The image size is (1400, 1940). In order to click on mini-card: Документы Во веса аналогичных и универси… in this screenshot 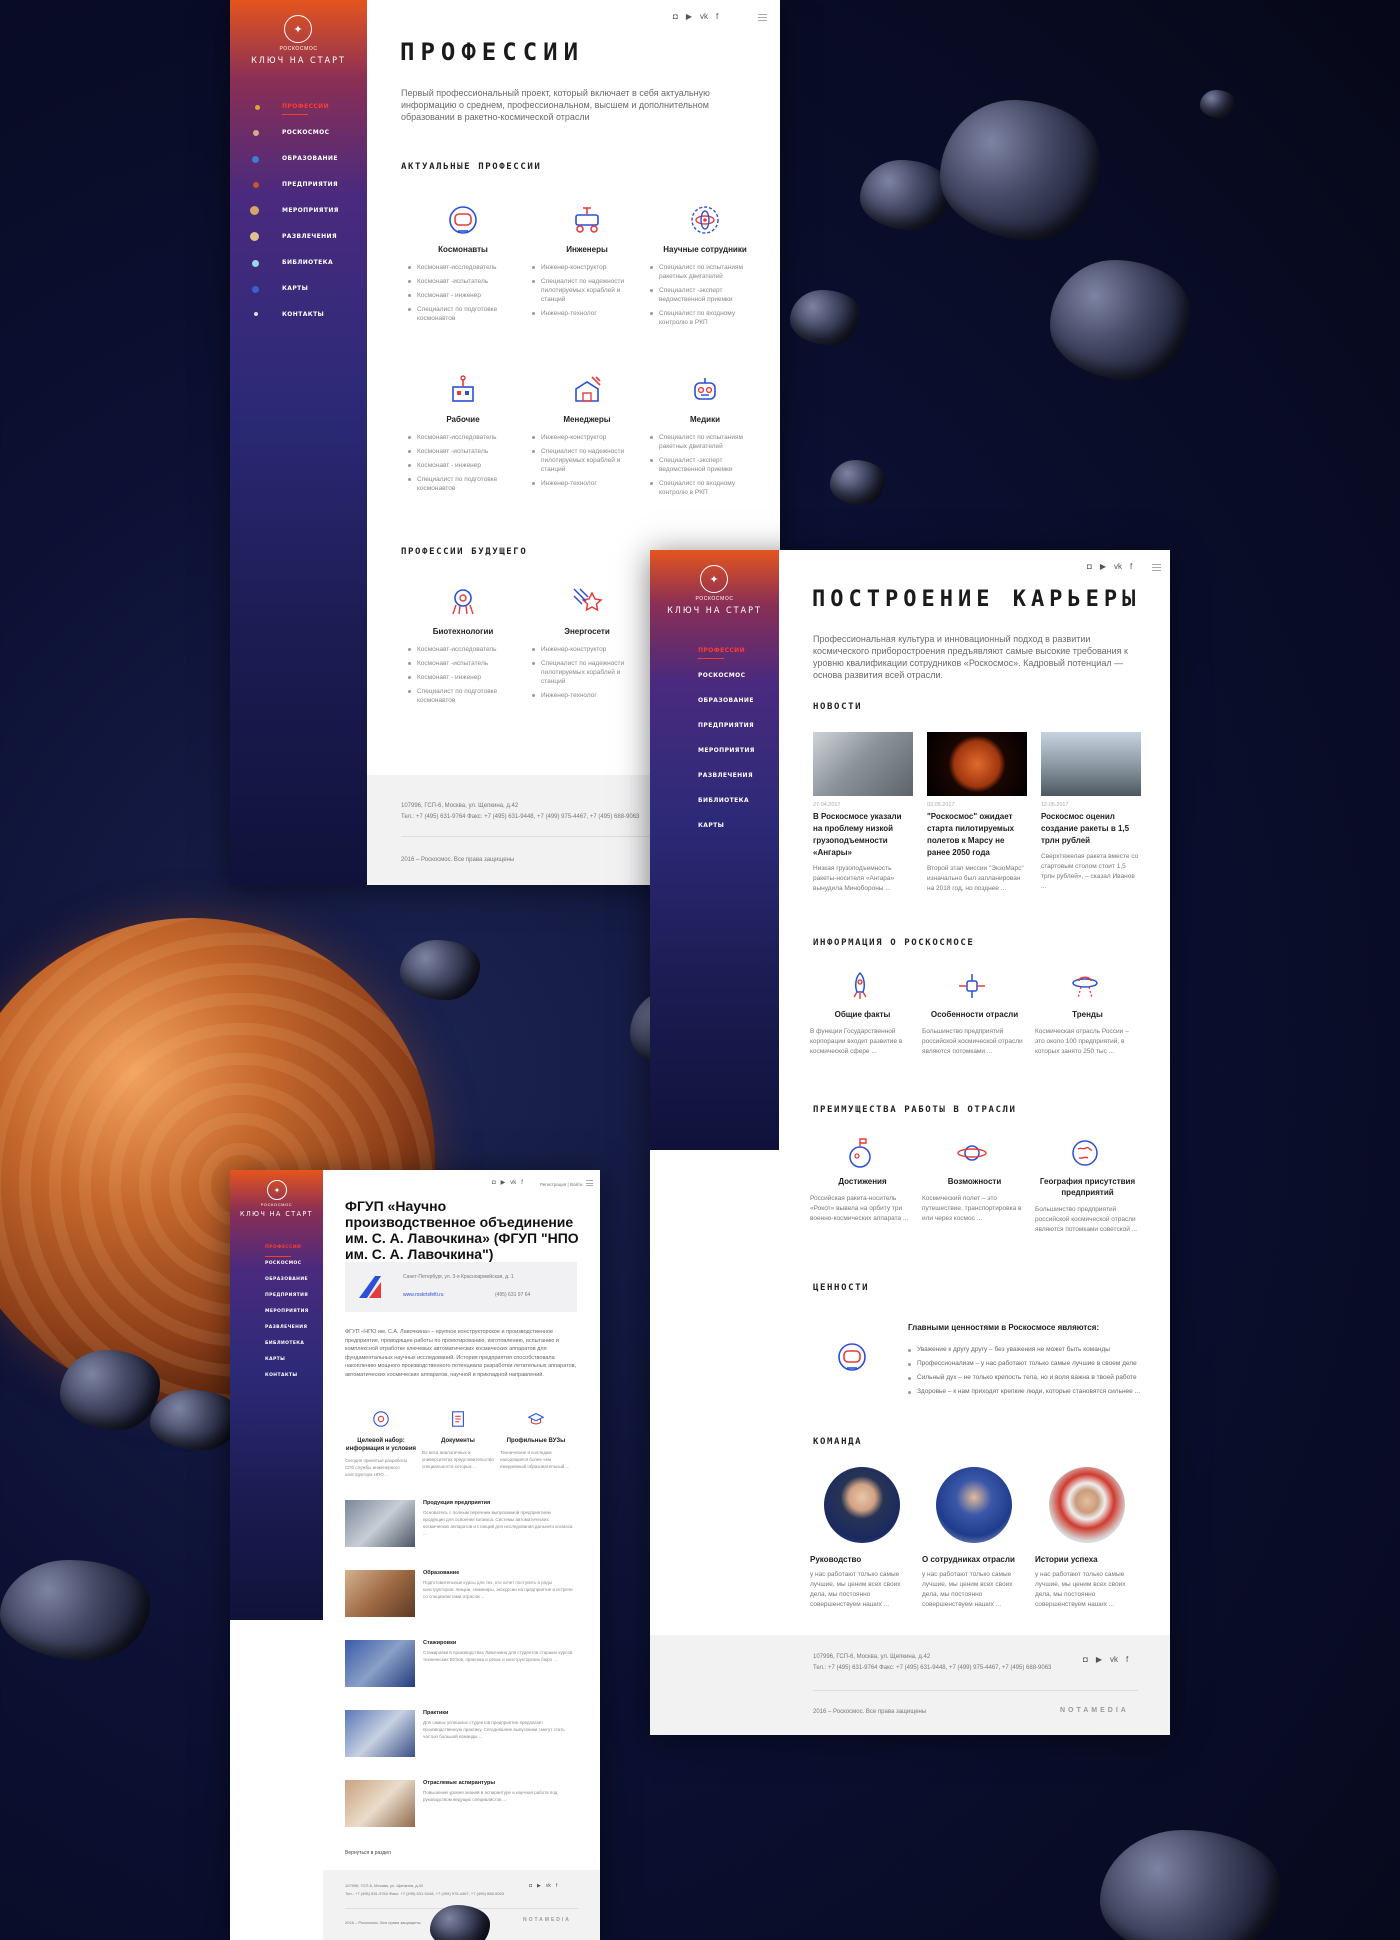, I will do `click(458, 1440)`.